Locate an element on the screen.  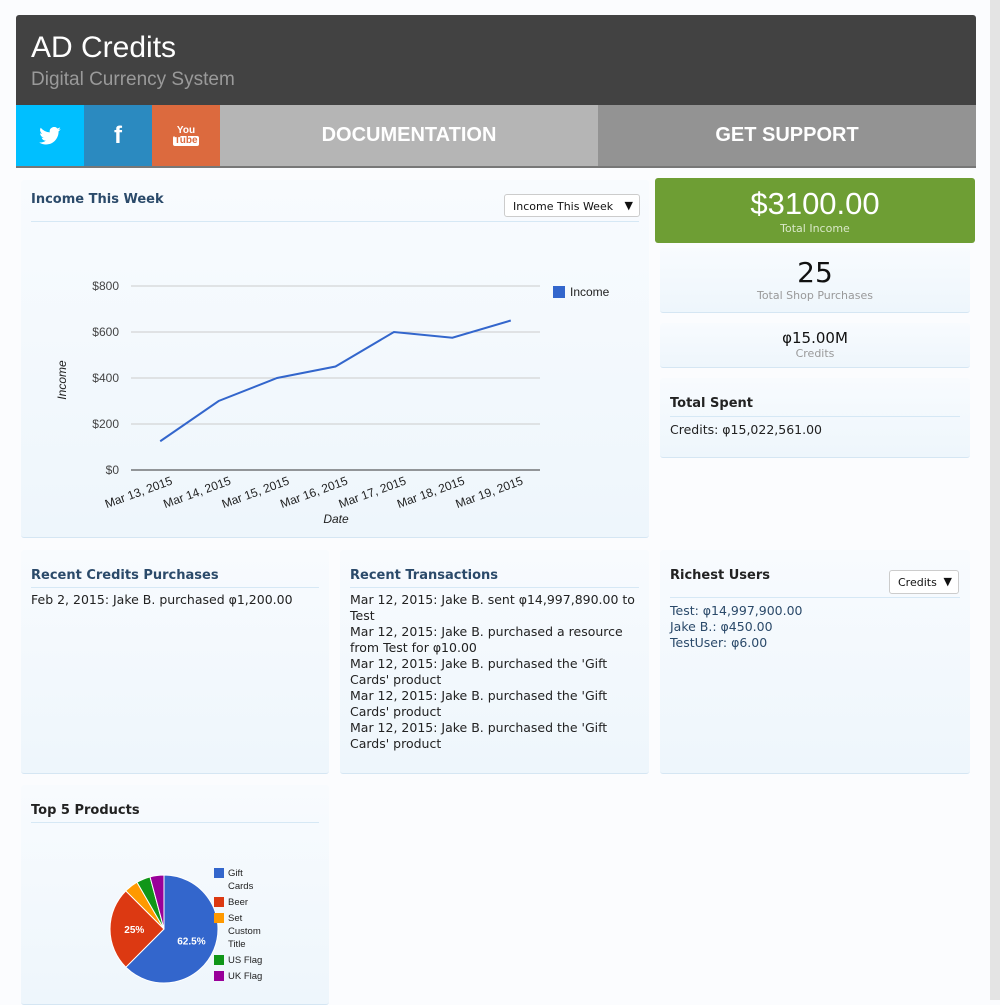
total-income-label: Total Income is located at coordinates (815, 228).